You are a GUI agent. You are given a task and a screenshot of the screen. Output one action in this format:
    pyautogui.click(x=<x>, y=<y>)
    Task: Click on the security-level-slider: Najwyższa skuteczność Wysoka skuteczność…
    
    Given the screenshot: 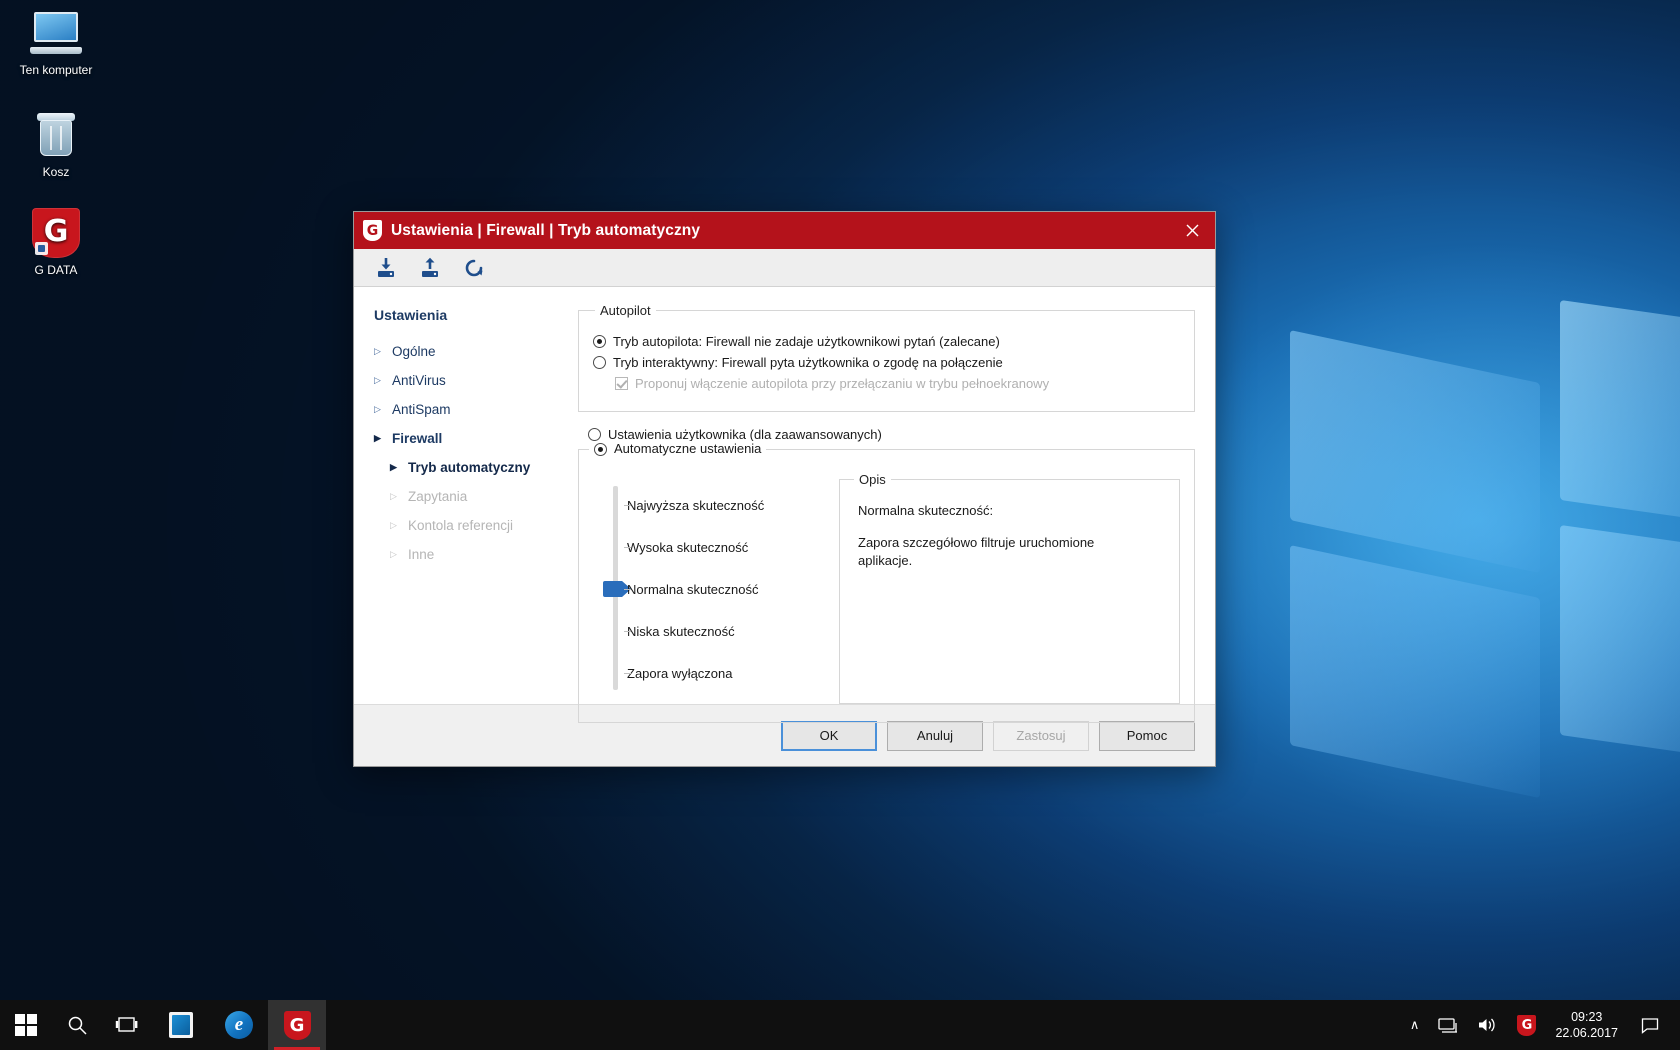 What is the action you would take?
    pyautogui.click(x=704, y=588)
    